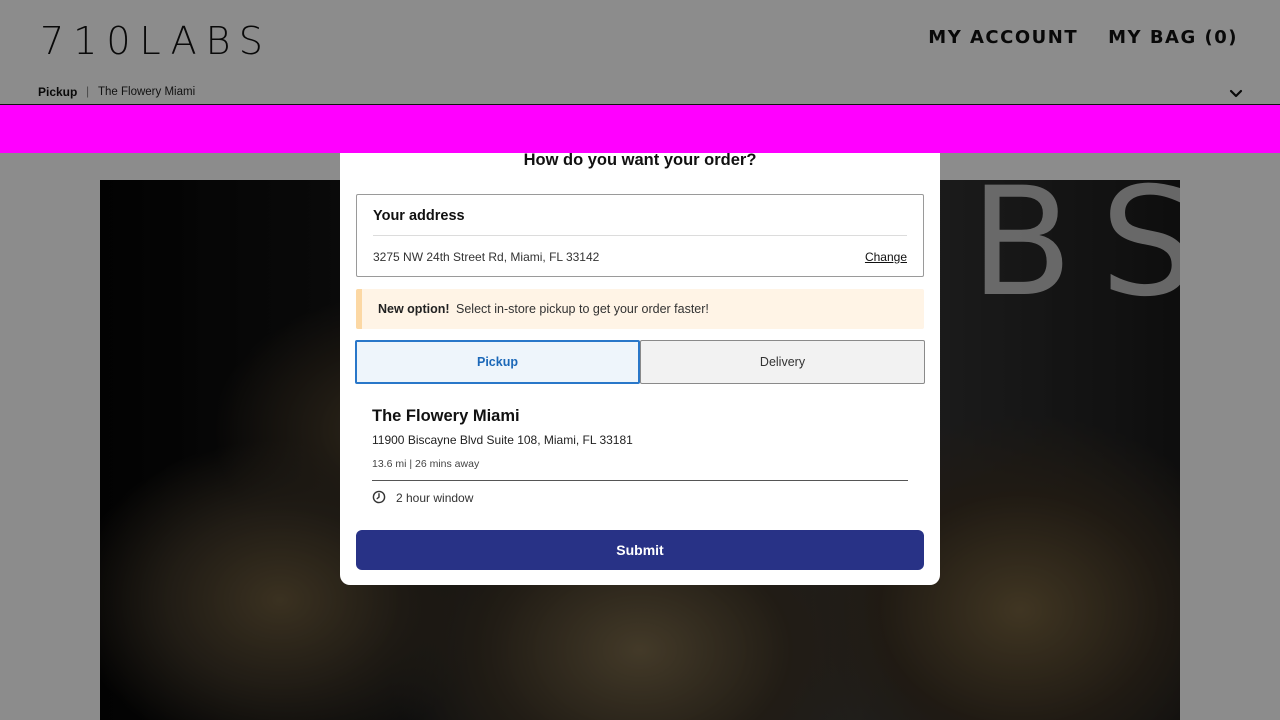 This screenshot has width=1280, height=720. I want to click on clock-icon, so click(379, 497).